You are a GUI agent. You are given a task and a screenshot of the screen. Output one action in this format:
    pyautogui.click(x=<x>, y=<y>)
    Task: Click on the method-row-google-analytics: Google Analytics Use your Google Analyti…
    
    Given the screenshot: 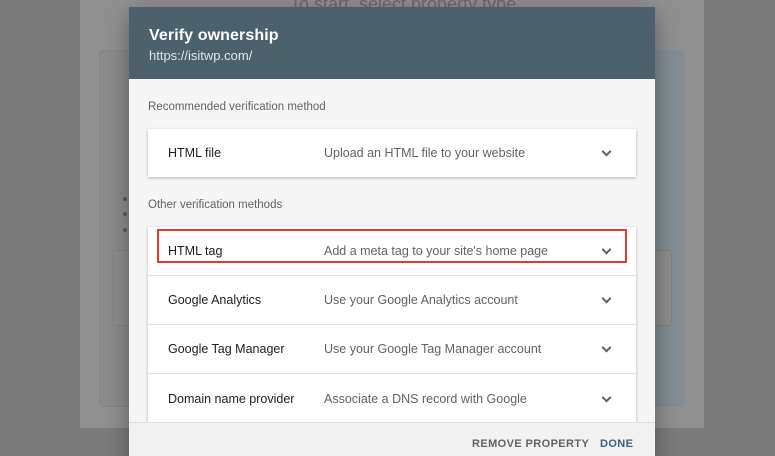 What is the action you would take?
    pyautogui.click(x=392, y=300)
    